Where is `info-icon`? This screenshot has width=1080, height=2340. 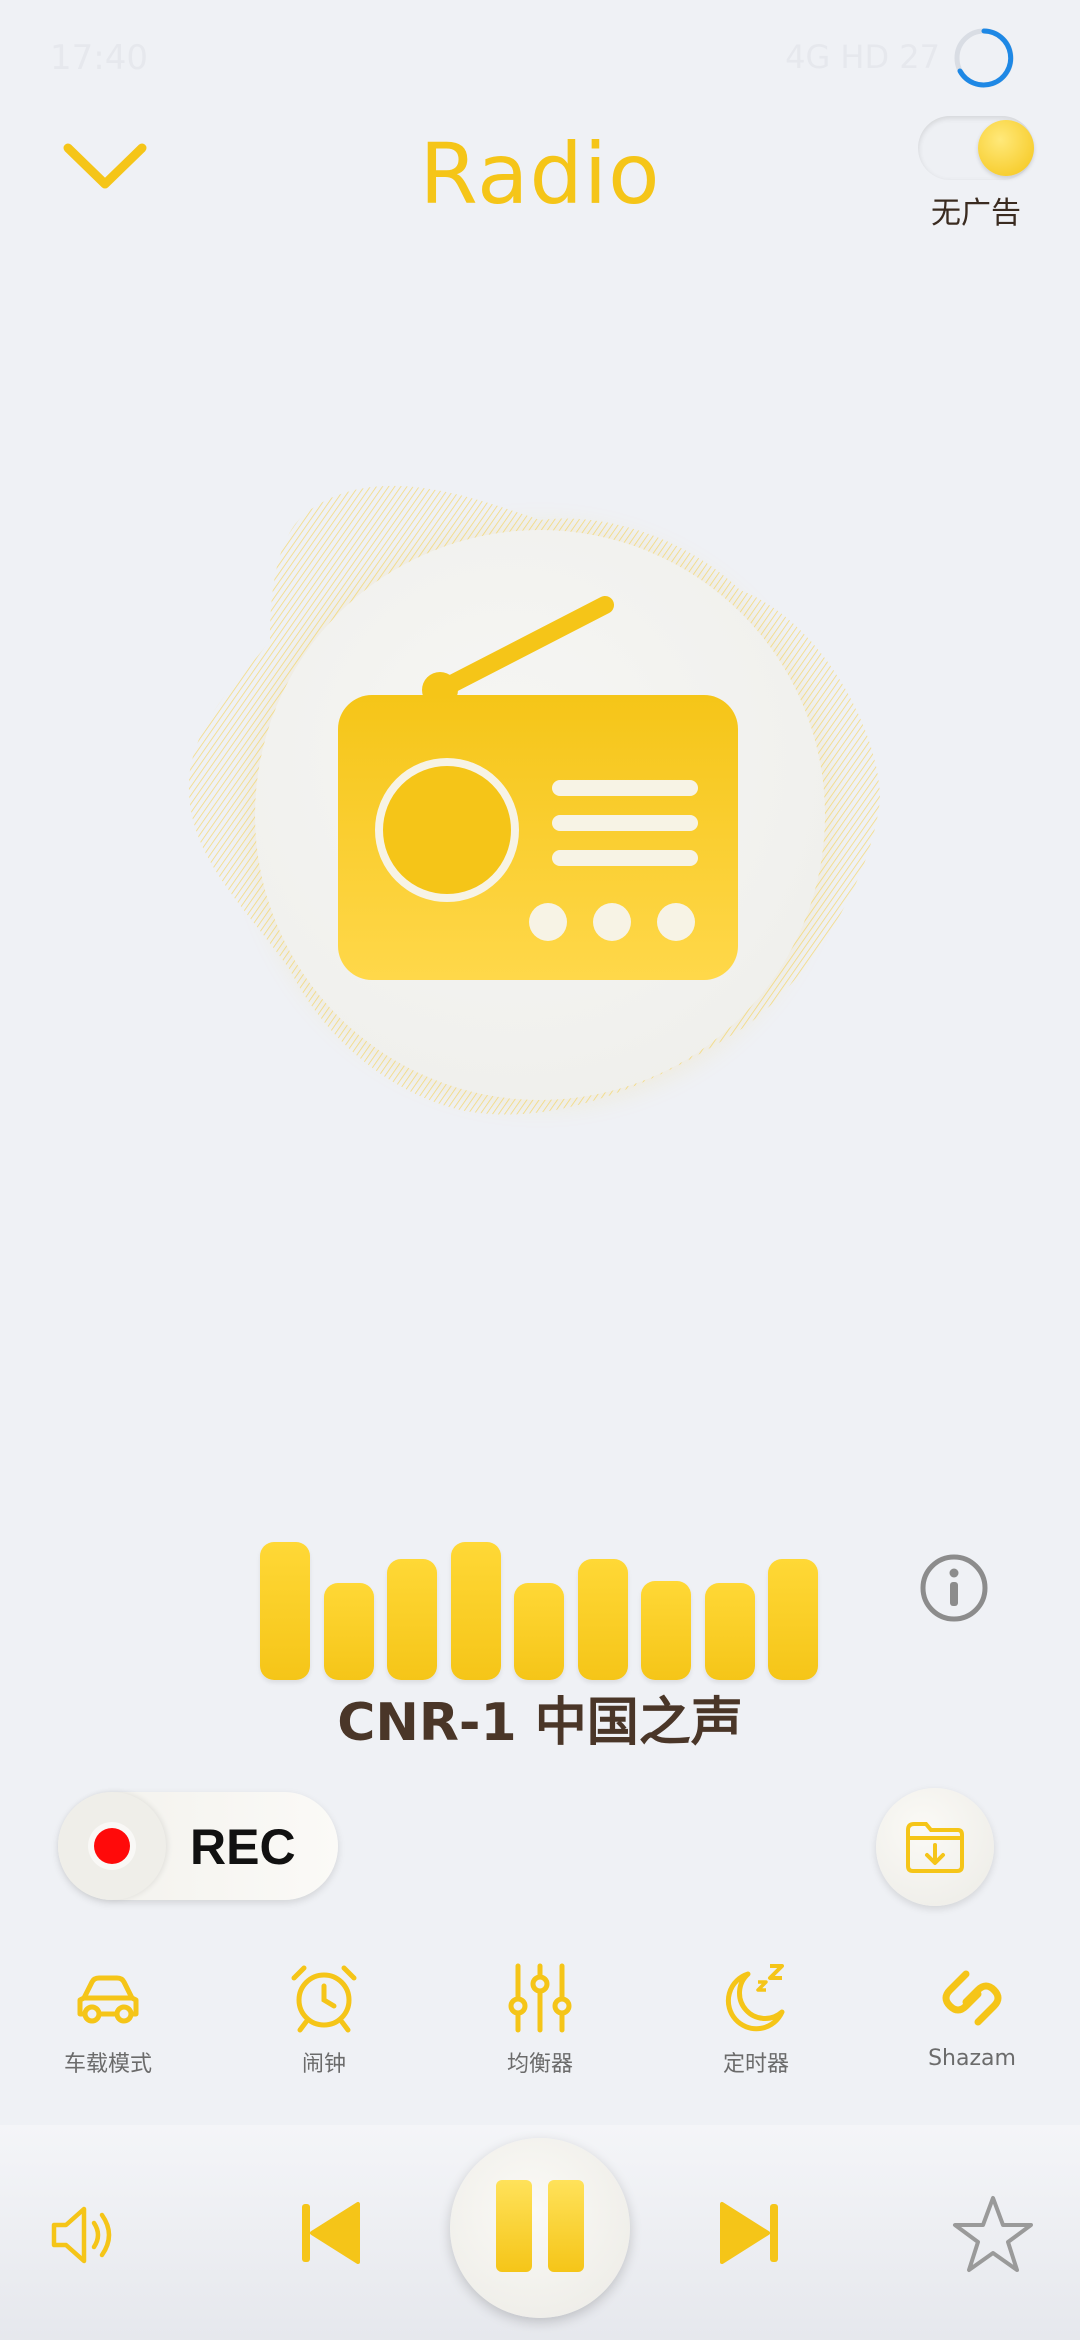 info-icon is located at coordinates (954, 1588).